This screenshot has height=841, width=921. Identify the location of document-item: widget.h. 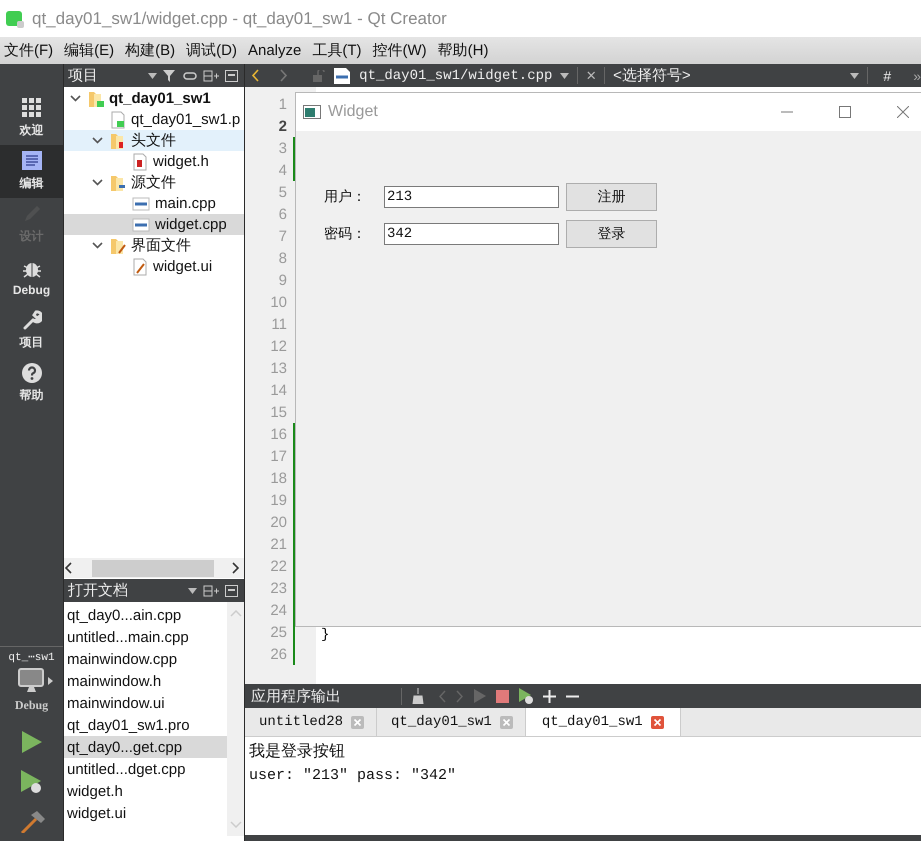
(145, 791).